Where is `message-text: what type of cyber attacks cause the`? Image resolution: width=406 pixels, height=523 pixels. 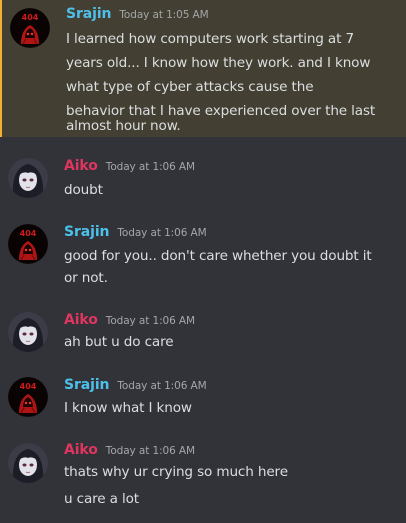
message-text: what type of cyber attacks cause the is located at coordinates (190, 87).